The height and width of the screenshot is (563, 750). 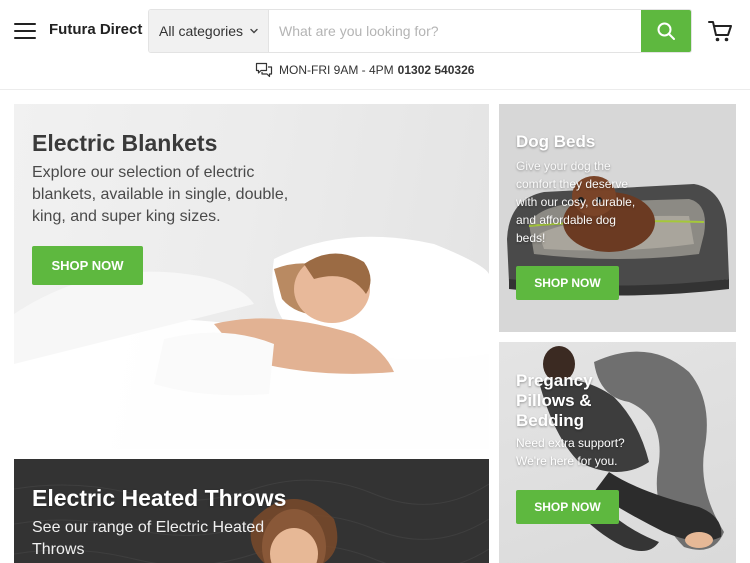 What do you see at coordinates (125, 143) in the screenshot?
I see `tile-title: Electric Blankets` at bounding box center [125, 143].